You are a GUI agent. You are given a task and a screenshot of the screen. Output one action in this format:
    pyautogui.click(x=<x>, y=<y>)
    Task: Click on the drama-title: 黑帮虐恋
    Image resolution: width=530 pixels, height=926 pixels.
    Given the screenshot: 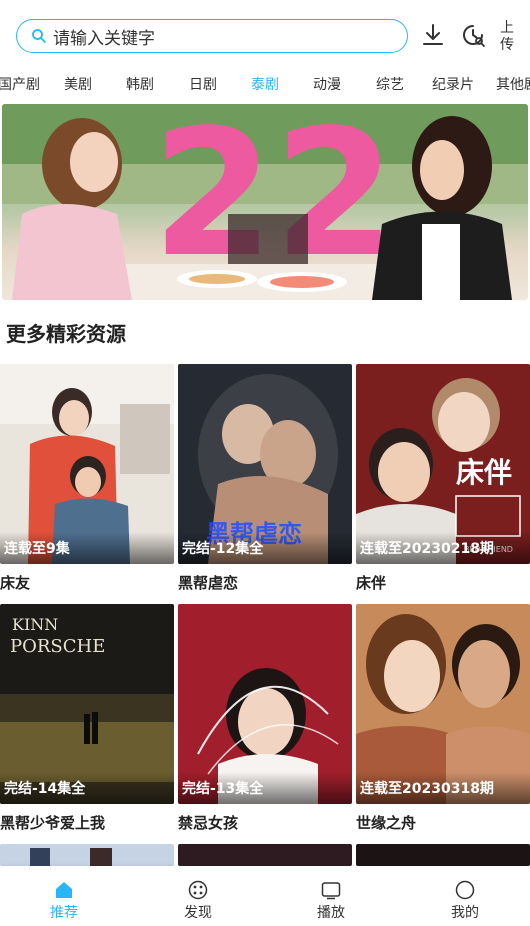 What is the action you would take?
    pyautogui.click(x=208, y=582)
    